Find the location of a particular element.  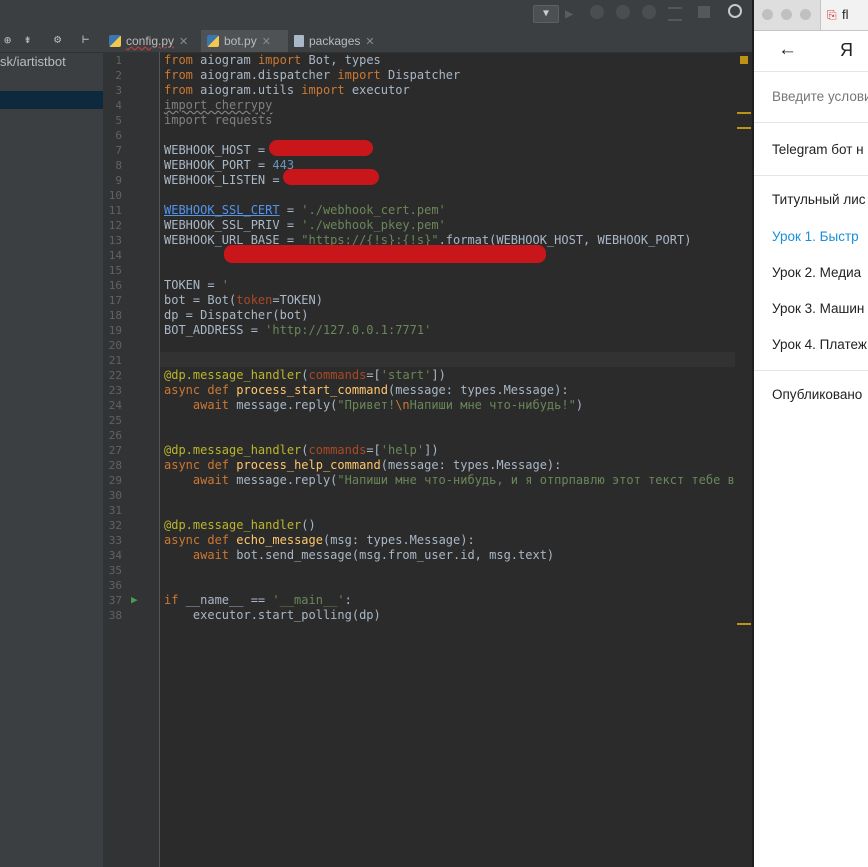

line-number: 36 is located at coordinates (115, 585).